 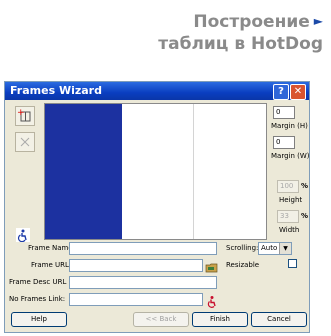 I want to click on page-header: Построение ► таблиц в HotDog, so click(x=198, y=32).